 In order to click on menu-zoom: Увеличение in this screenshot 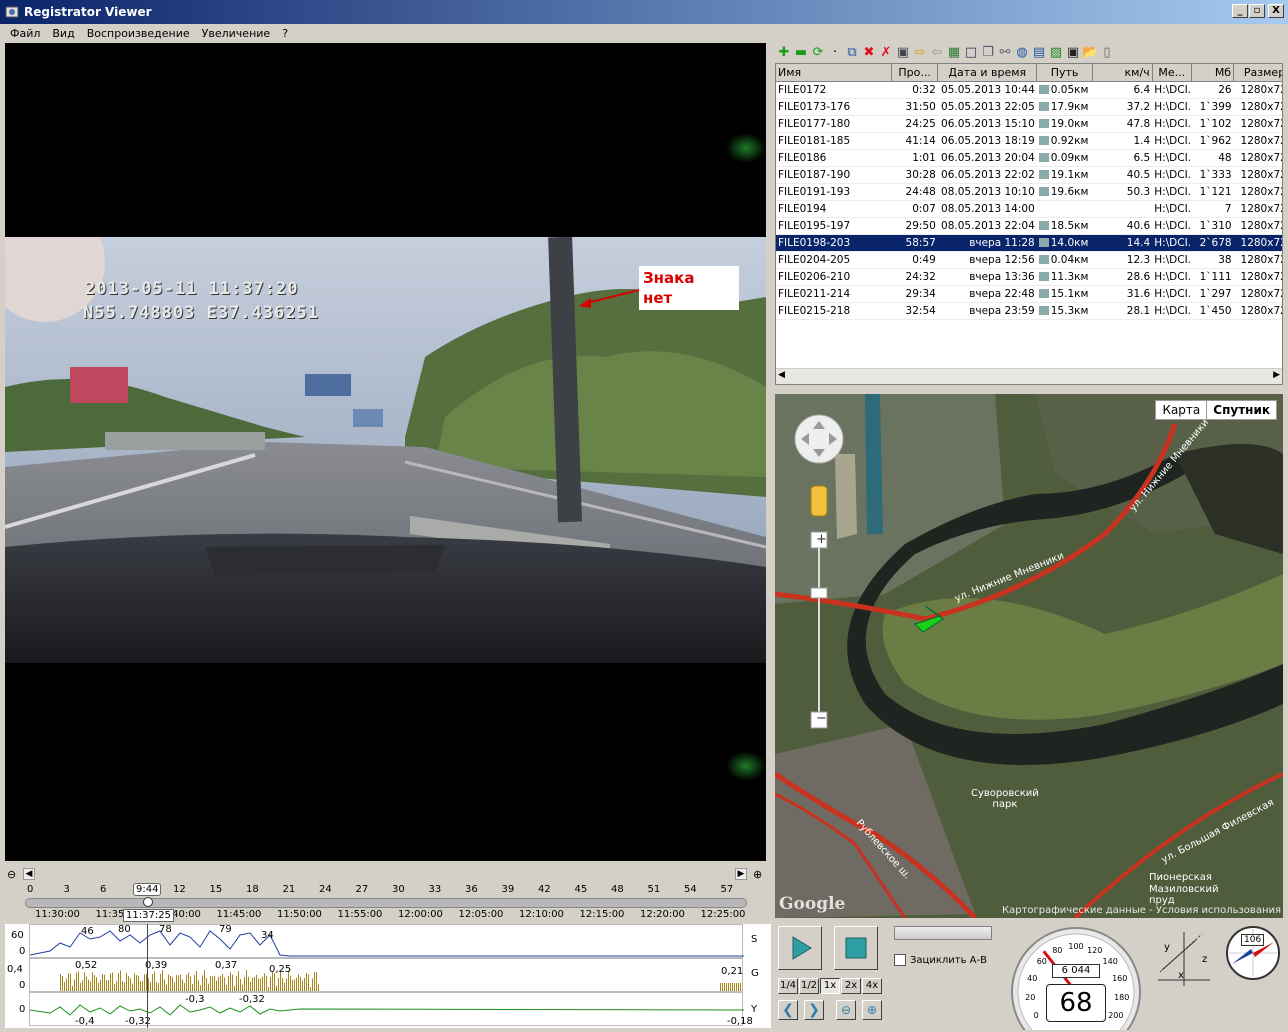, I will do `click(236, 33)`.